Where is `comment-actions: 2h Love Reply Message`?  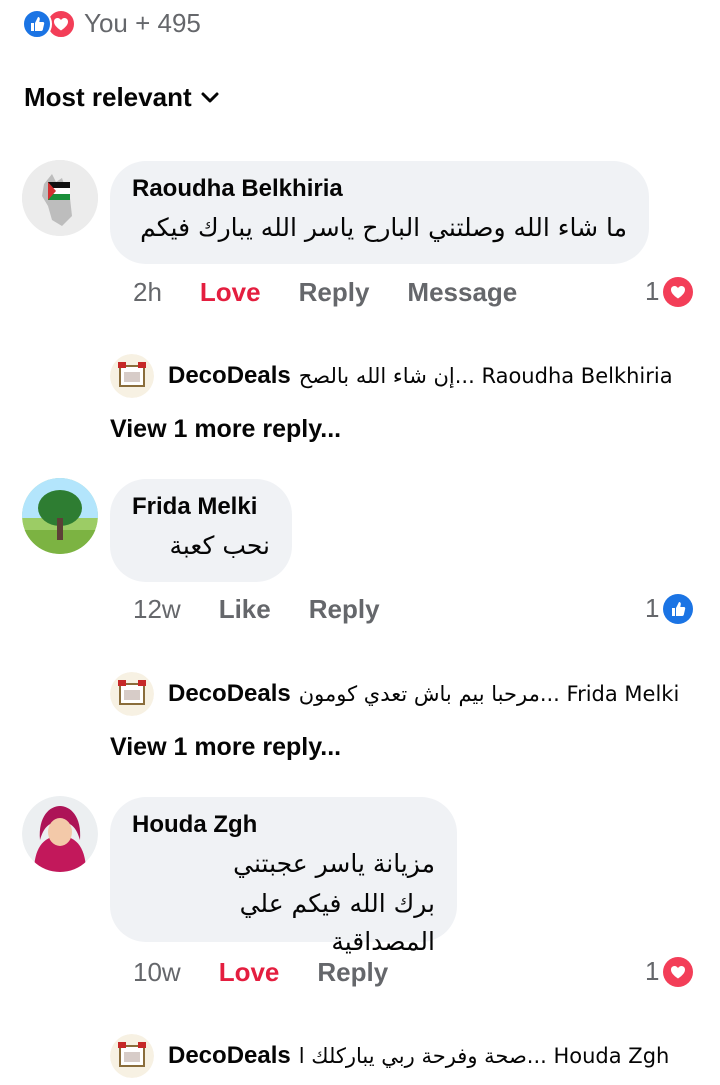 comment-actions: 2h Love Reply Message is located at coordinates (325, 292).